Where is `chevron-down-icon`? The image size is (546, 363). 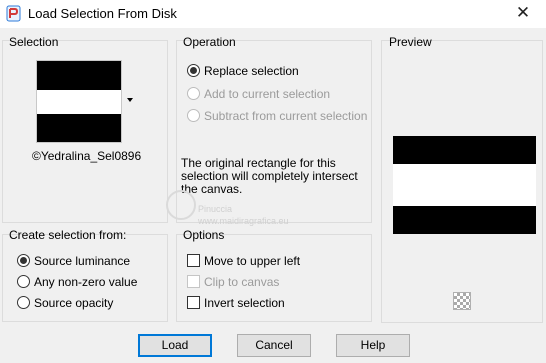 chevron-down-icon is located at coordinates (130, 100).